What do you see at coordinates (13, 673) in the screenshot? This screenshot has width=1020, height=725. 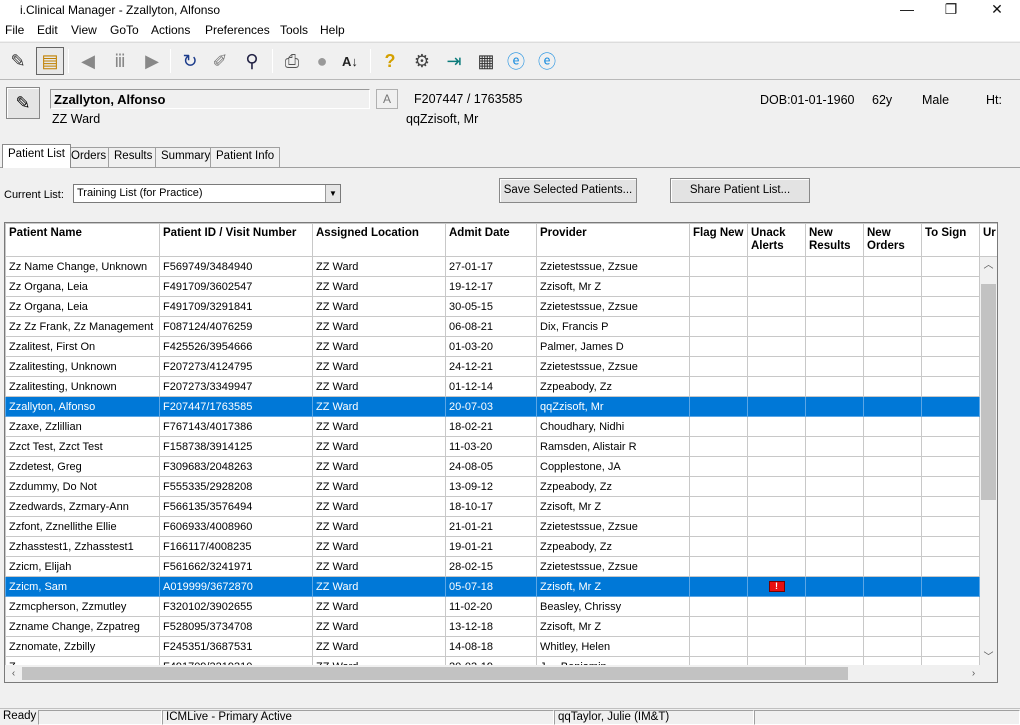 I see `scroll-left-icon: ‹` at bounding box center [13, 673].